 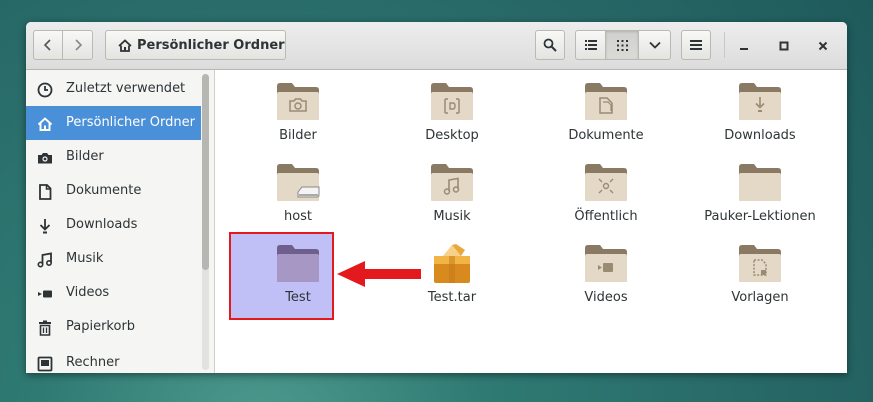 What do you see at coordinates (452, 101) in the screenshot?
I see `folder-desktop-icon` at bounding box center [452, 101].